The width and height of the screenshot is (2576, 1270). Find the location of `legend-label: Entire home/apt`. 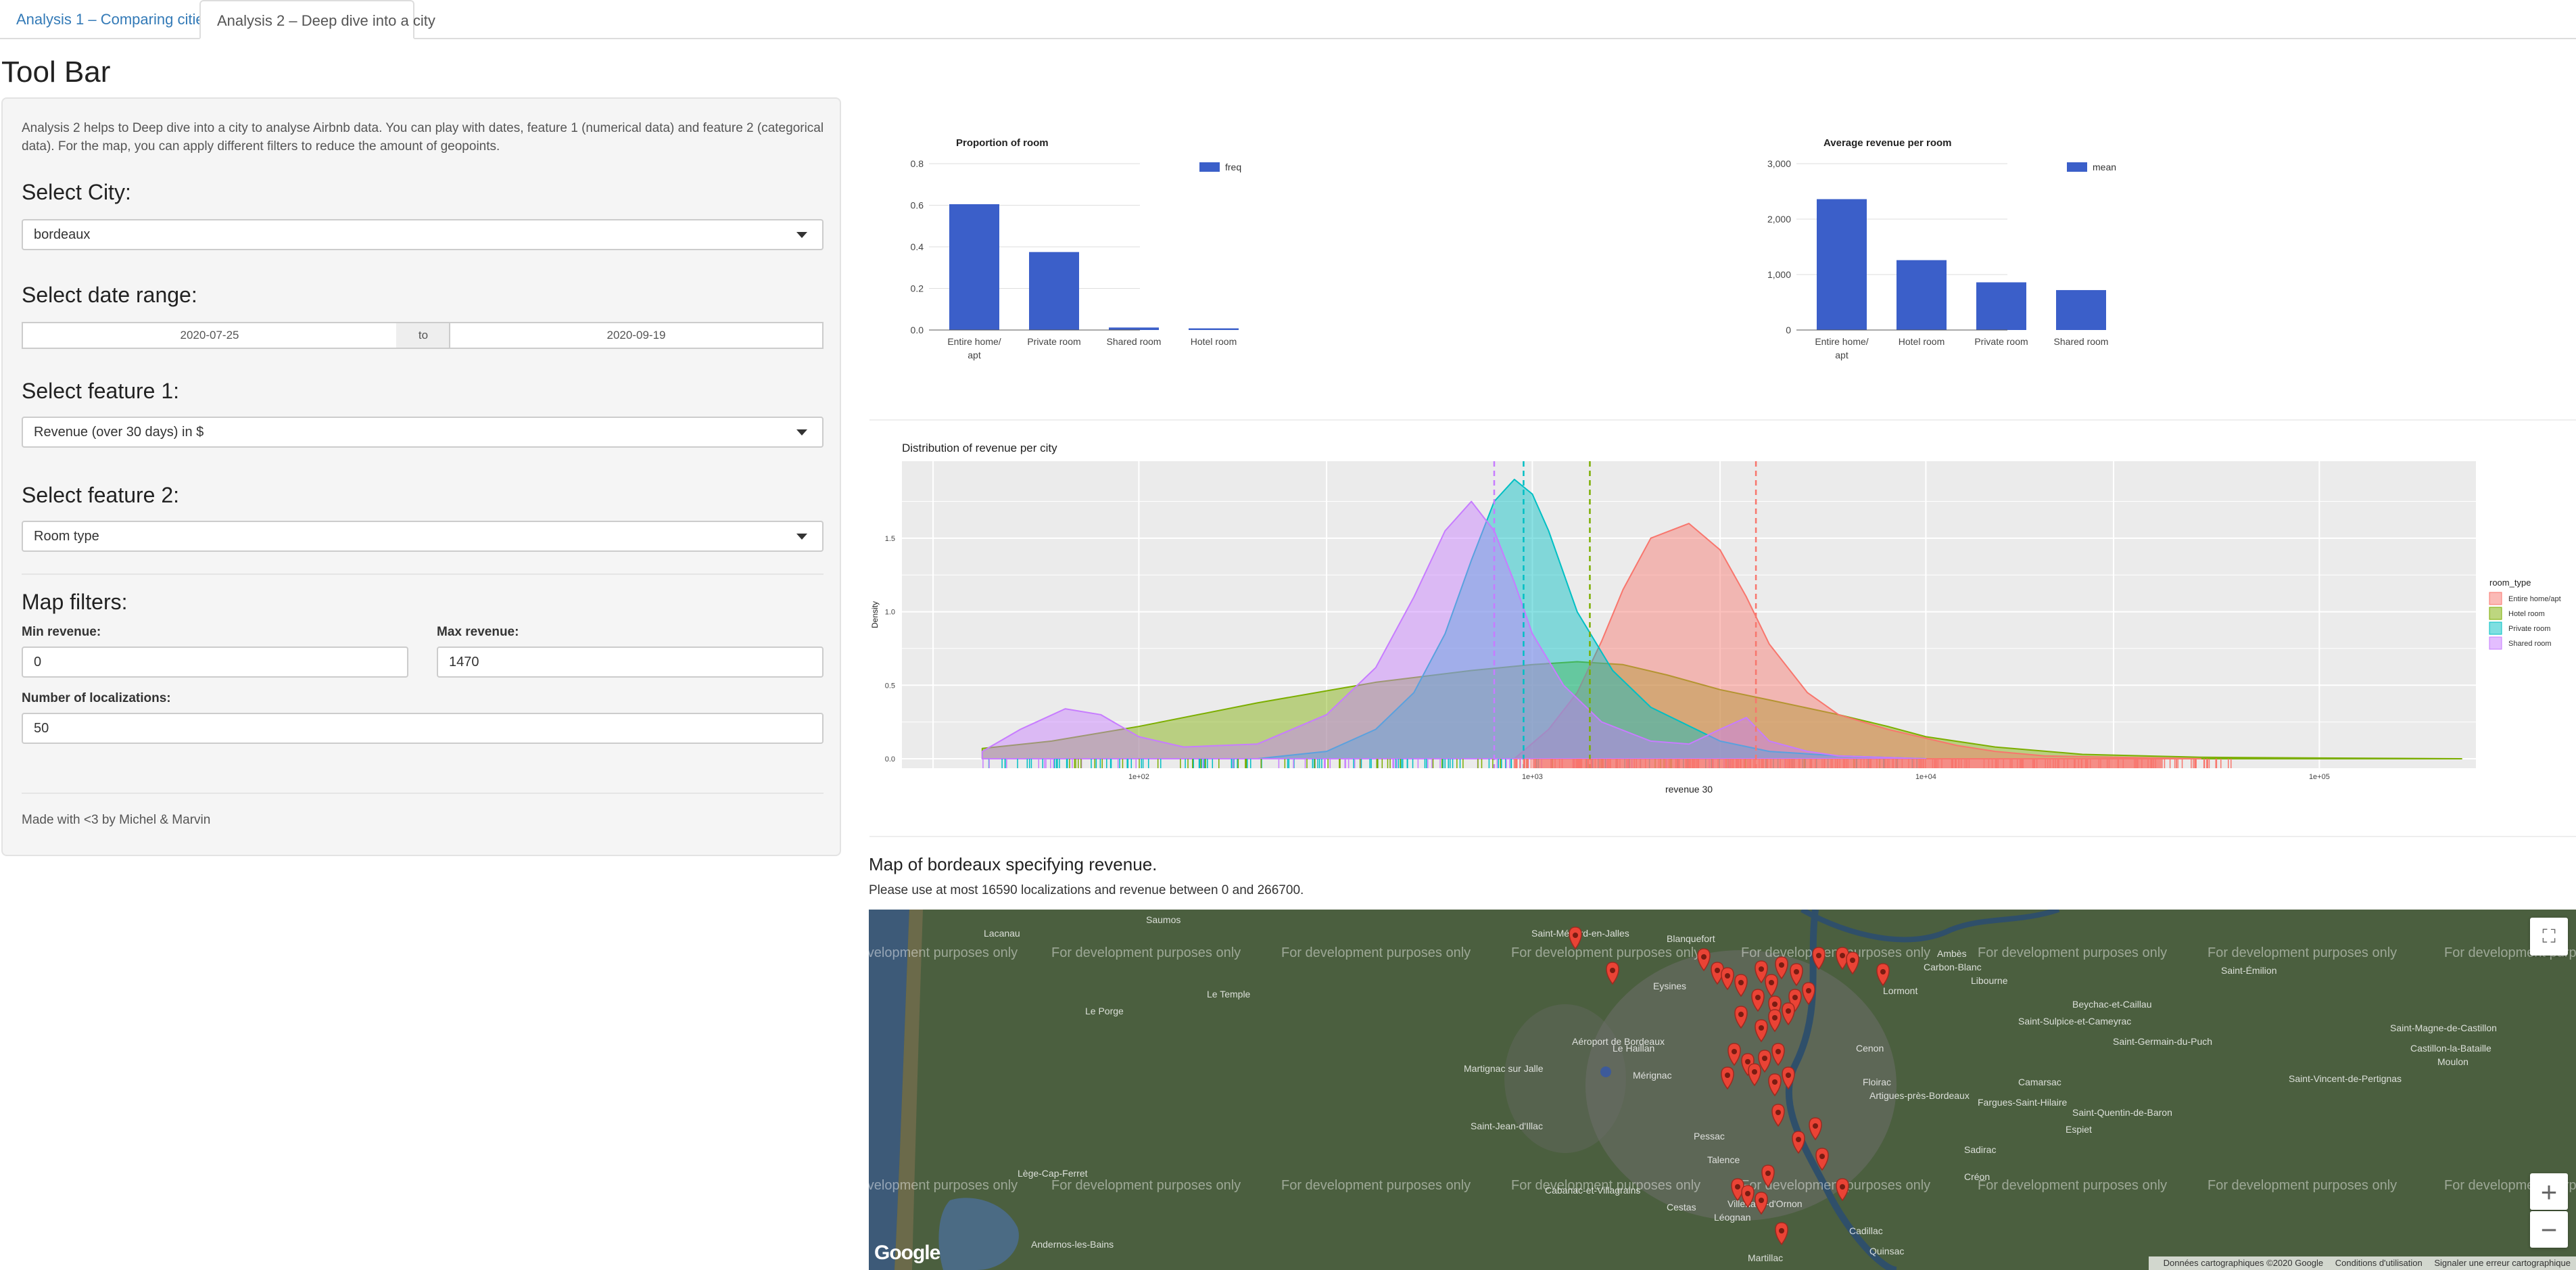

legend-label: Entire home/apt is located at coordinates (2534, 599).